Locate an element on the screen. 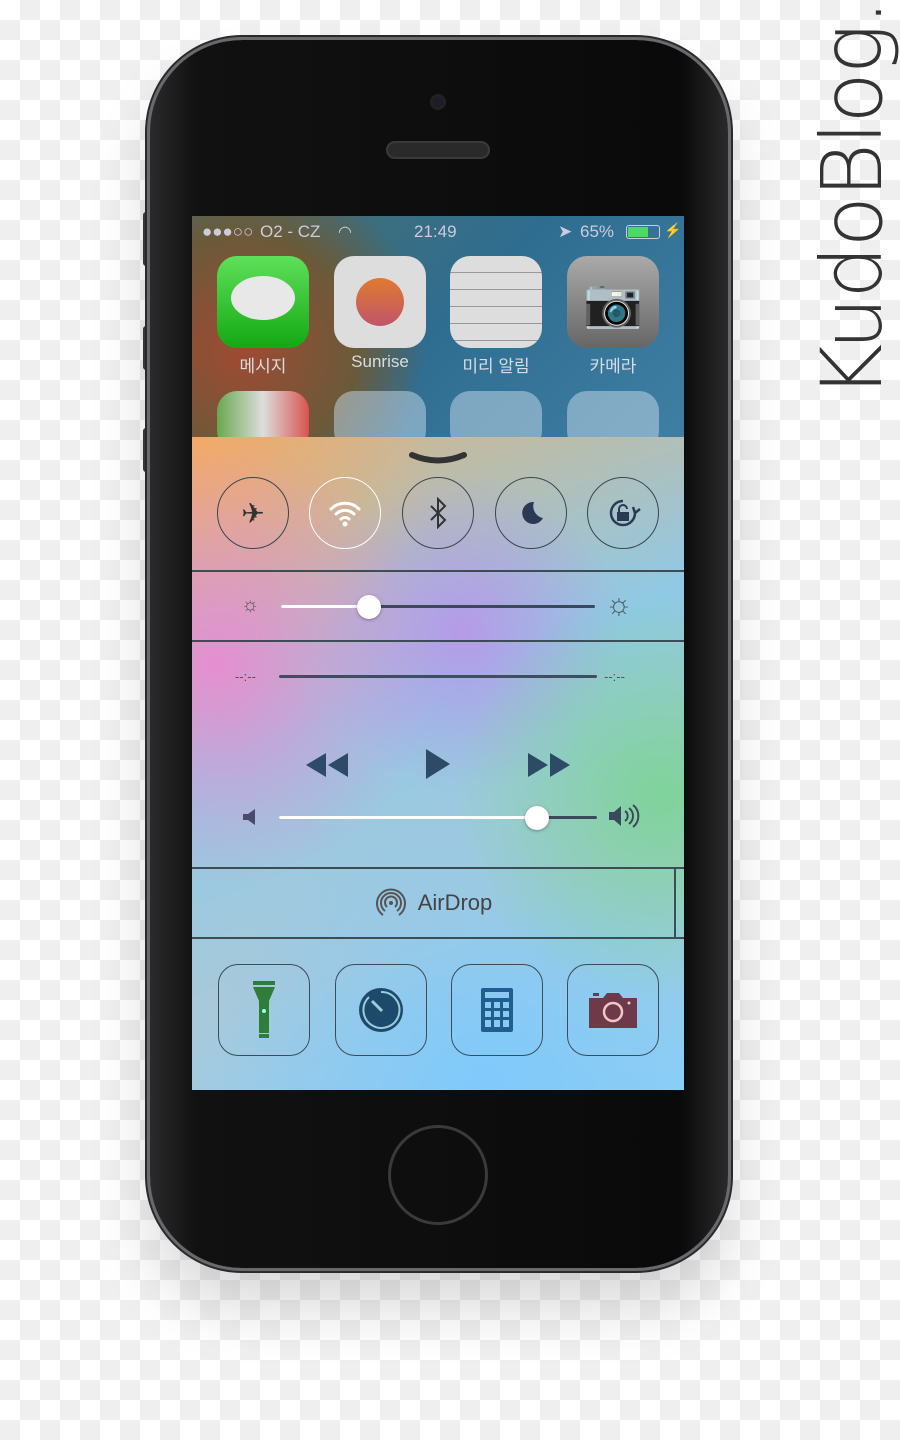 The height and width of the screenshot is (1440, 900). flashlight-button is located at coordinates (264, 1010).